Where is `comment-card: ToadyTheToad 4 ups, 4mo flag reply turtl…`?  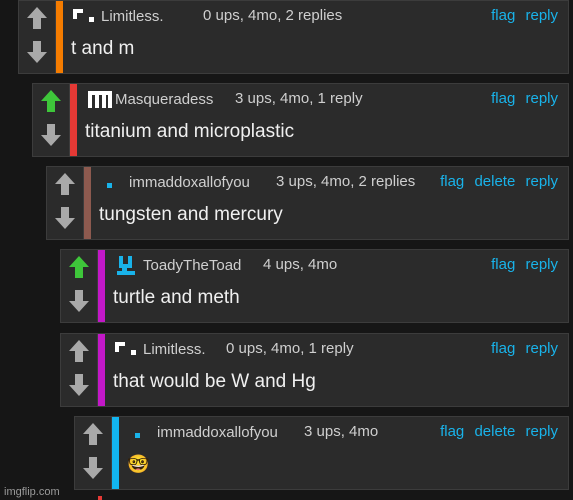
comment-card: ToadyTheToad 4 ups, 4mo flag reply turtl… is located at coordinates (314, 286).